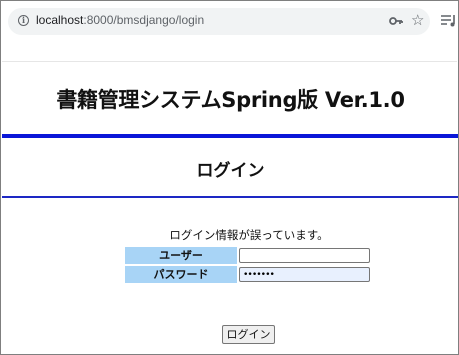 Image resolution: width=459 pixels, height=355 pixels. Describe the element at coordinates (230, 171) in the screenshot. I see `page-heading: ログイン` at that location.